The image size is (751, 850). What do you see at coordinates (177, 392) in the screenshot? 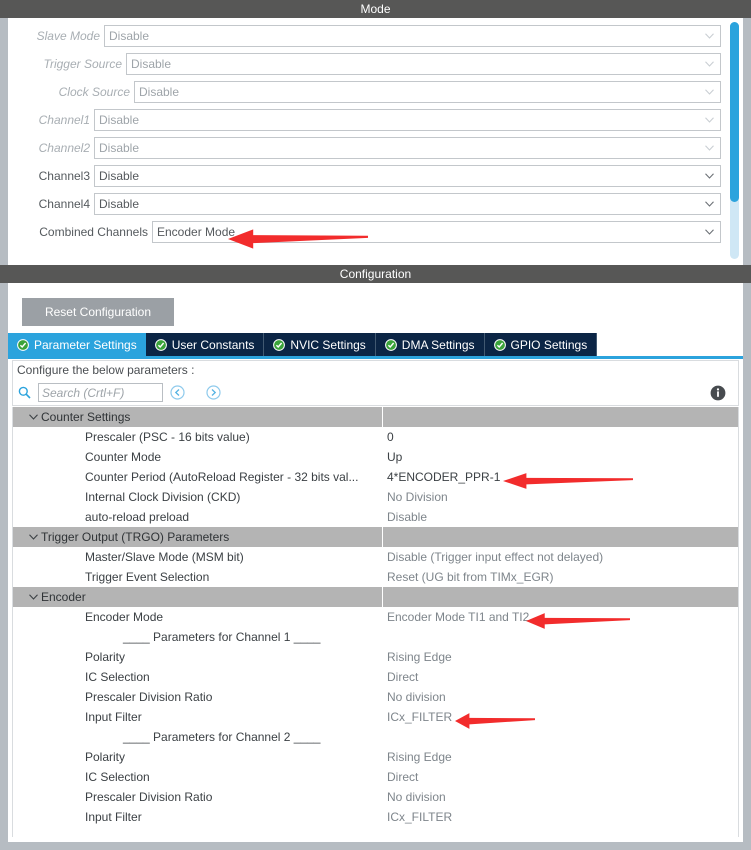
I see `previous-match-icon` at bounding box center [177, 392].